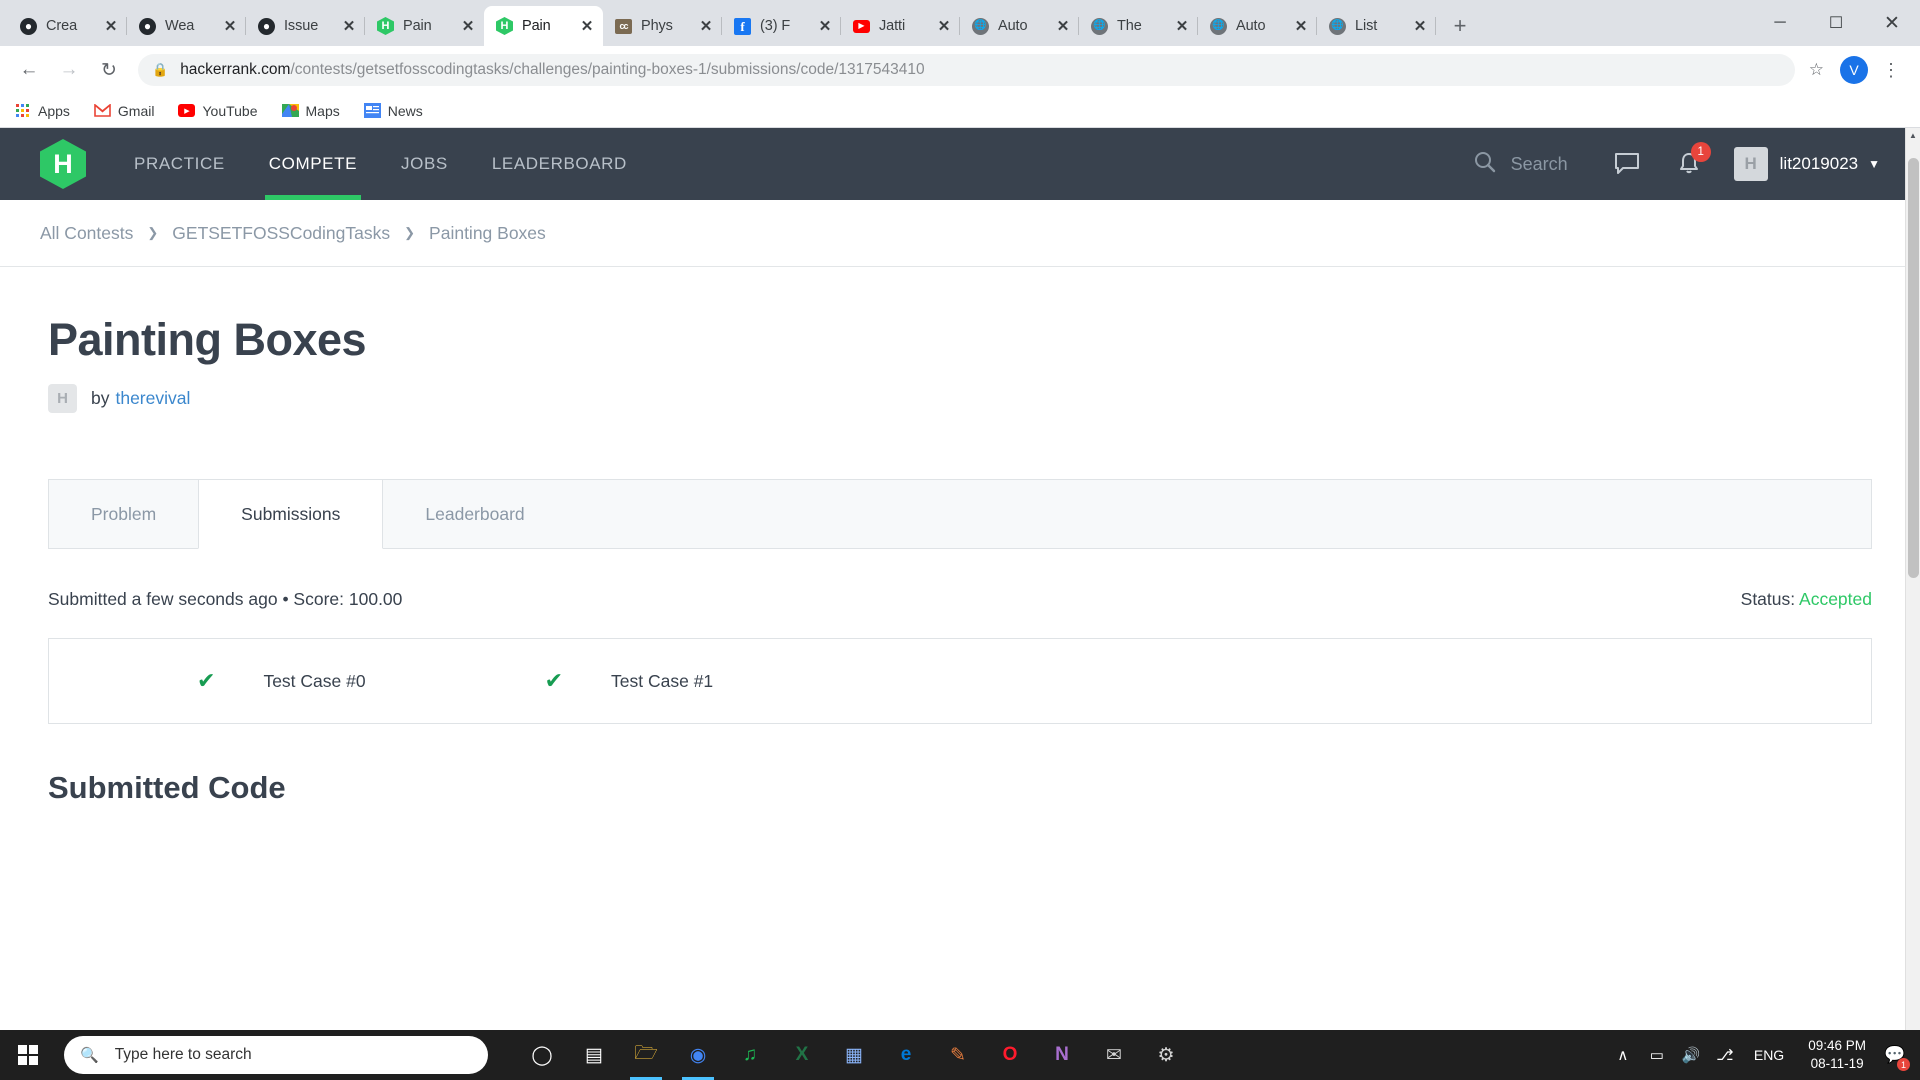 This screenshot has height=1080, width=1920. Describe the element at coordinates (1913, 368) in the screenshot. I see `scrollbar-thumb` at that location.